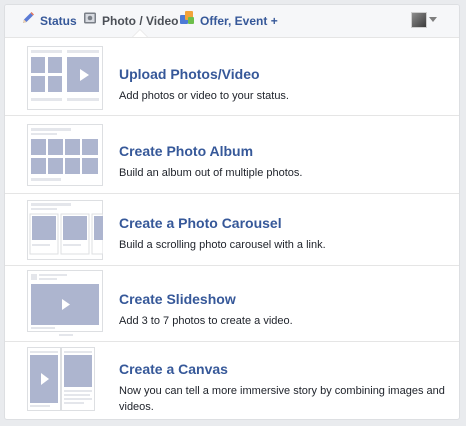 Image resolution: width=466 pixels, height=426 pixels. I want to click on tab-offer-event: Offer, Event +, so click(228, 21).